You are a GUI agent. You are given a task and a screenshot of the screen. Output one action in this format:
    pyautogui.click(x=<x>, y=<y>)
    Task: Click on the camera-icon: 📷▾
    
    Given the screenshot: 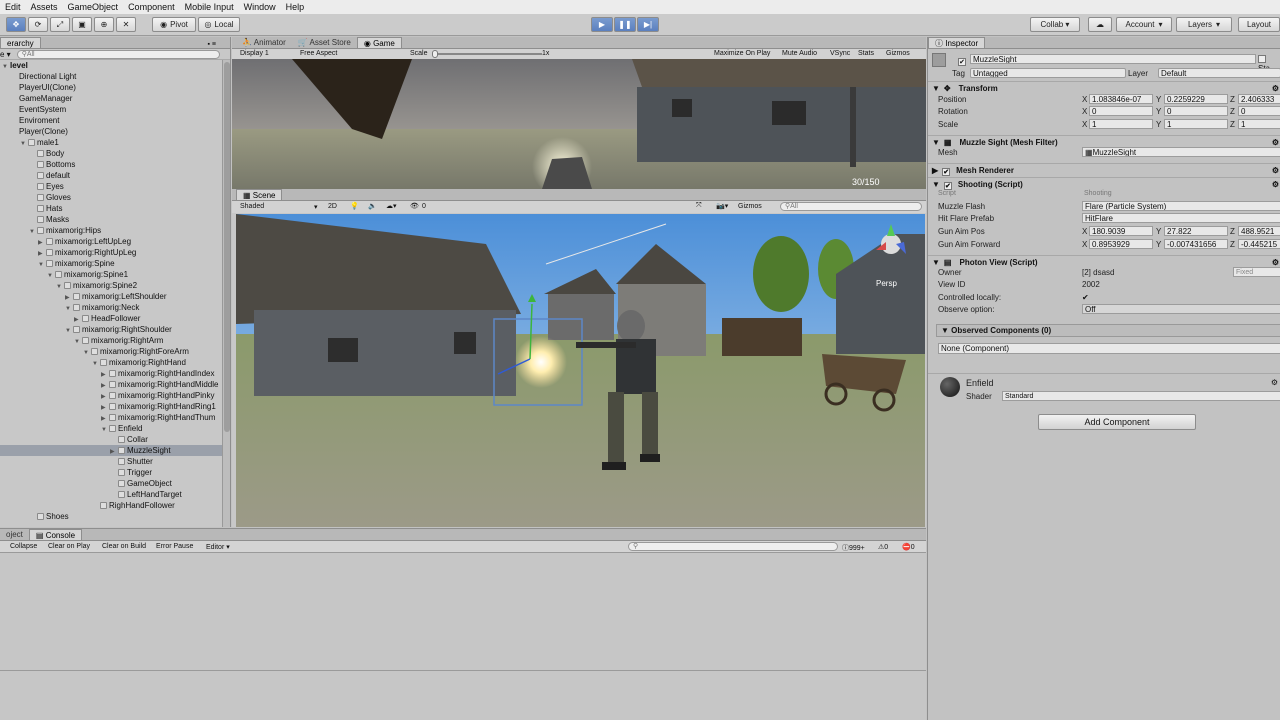 What is the action you would take?
    pyautogui.click(x=722, y=206)
    